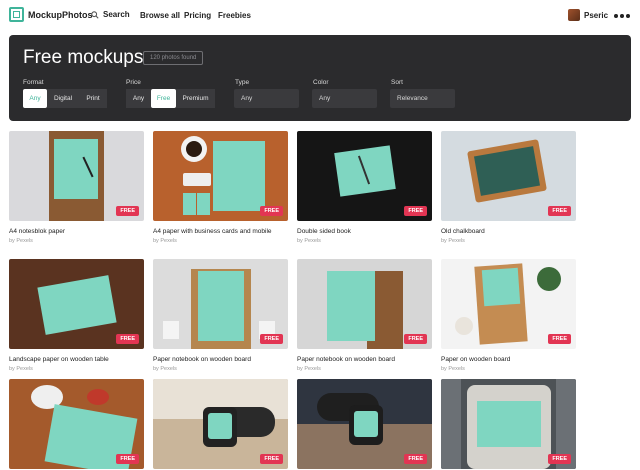 This screenshot has height=470, width=640. I want to click on format-any: Any, so click(35, 98).